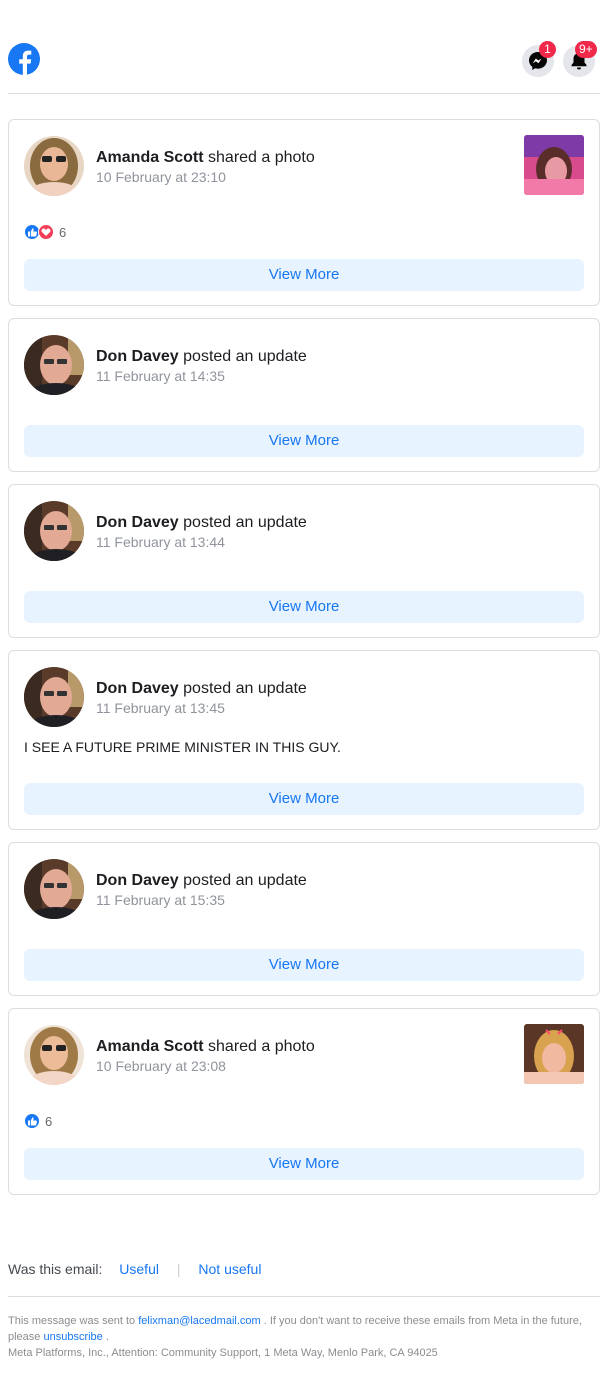 This screenshot has height=1398, width=600. I want to click on unsubscribe-link: unsubscribe, so click(72, 1337).